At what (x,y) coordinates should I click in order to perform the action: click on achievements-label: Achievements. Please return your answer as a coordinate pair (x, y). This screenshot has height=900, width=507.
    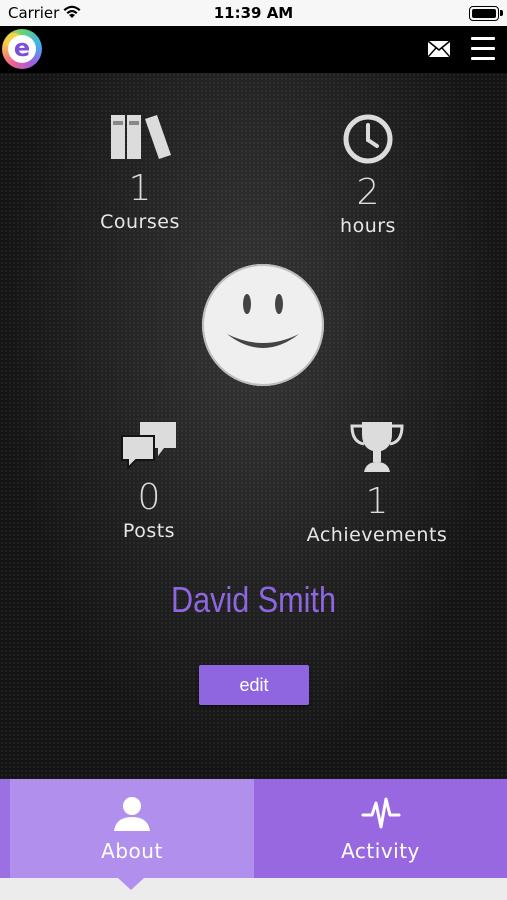
    Looking at the image, I should click on (377, 535).